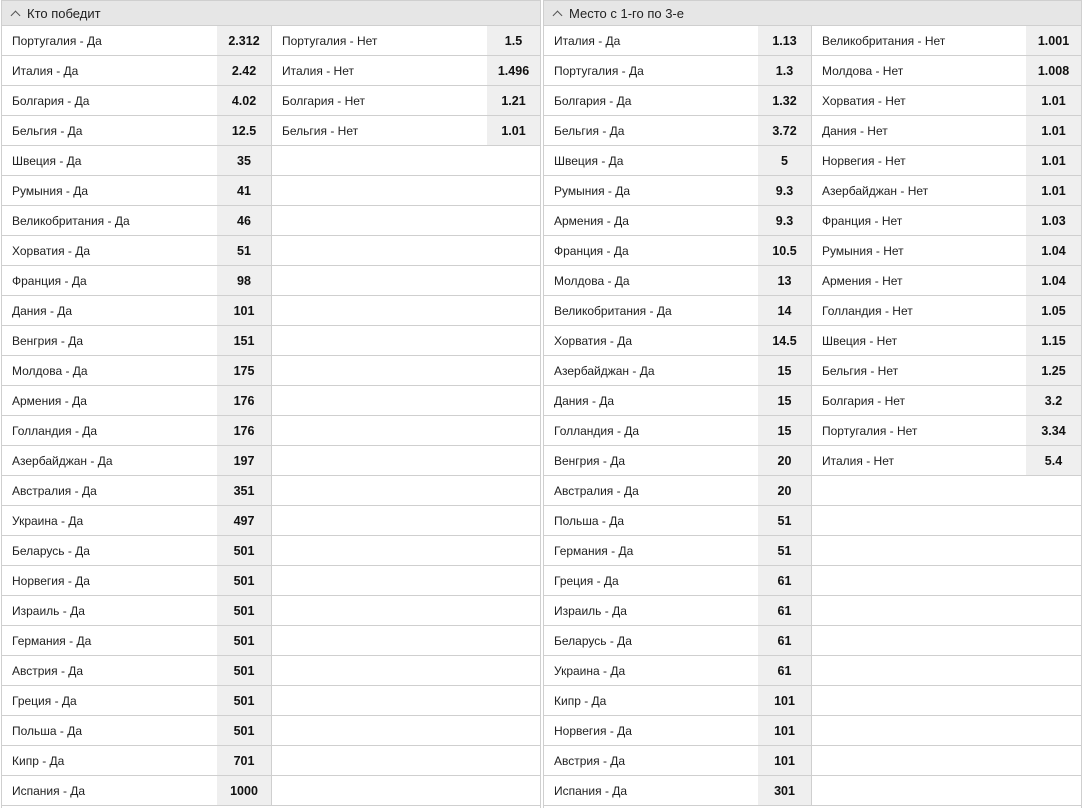 The width and height of the screenshot is (1083, 808). What do you see at coordinates (513, 40) in the screenshot?
I see `odds-button: 1.5` at bounding box center [513, 40].